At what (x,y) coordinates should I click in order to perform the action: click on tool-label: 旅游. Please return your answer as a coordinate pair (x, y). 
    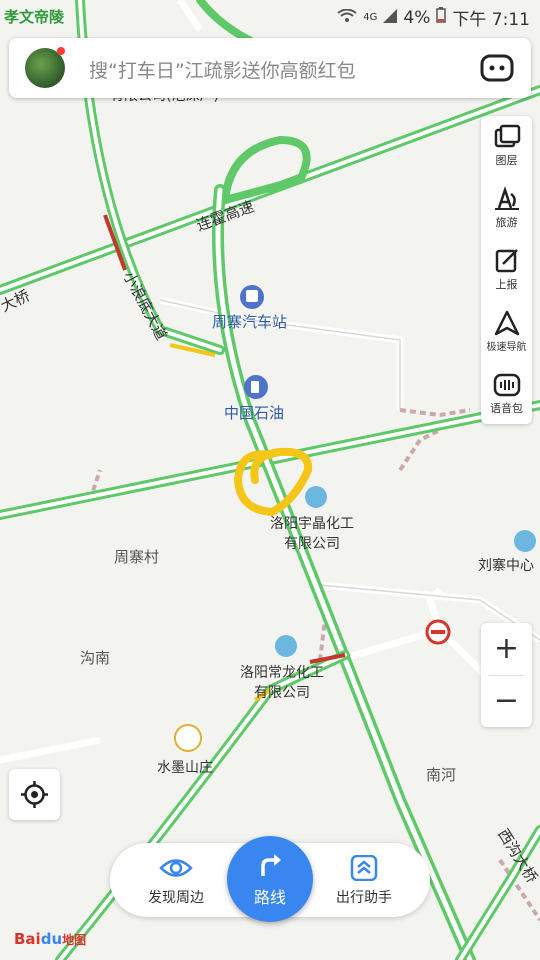
    Looking at the image, I should click on (506, 222).